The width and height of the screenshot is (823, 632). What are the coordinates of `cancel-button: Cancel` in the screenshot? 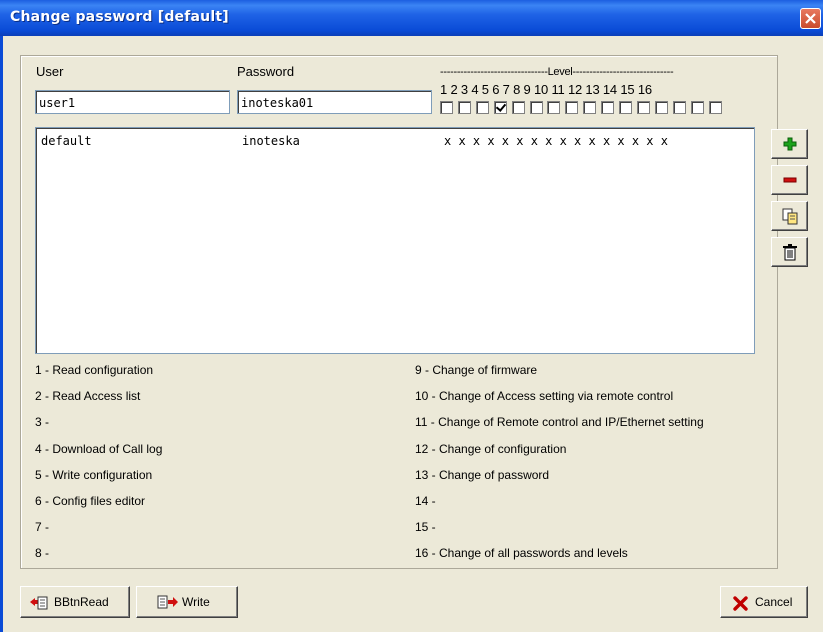 It's located at (764, 602).